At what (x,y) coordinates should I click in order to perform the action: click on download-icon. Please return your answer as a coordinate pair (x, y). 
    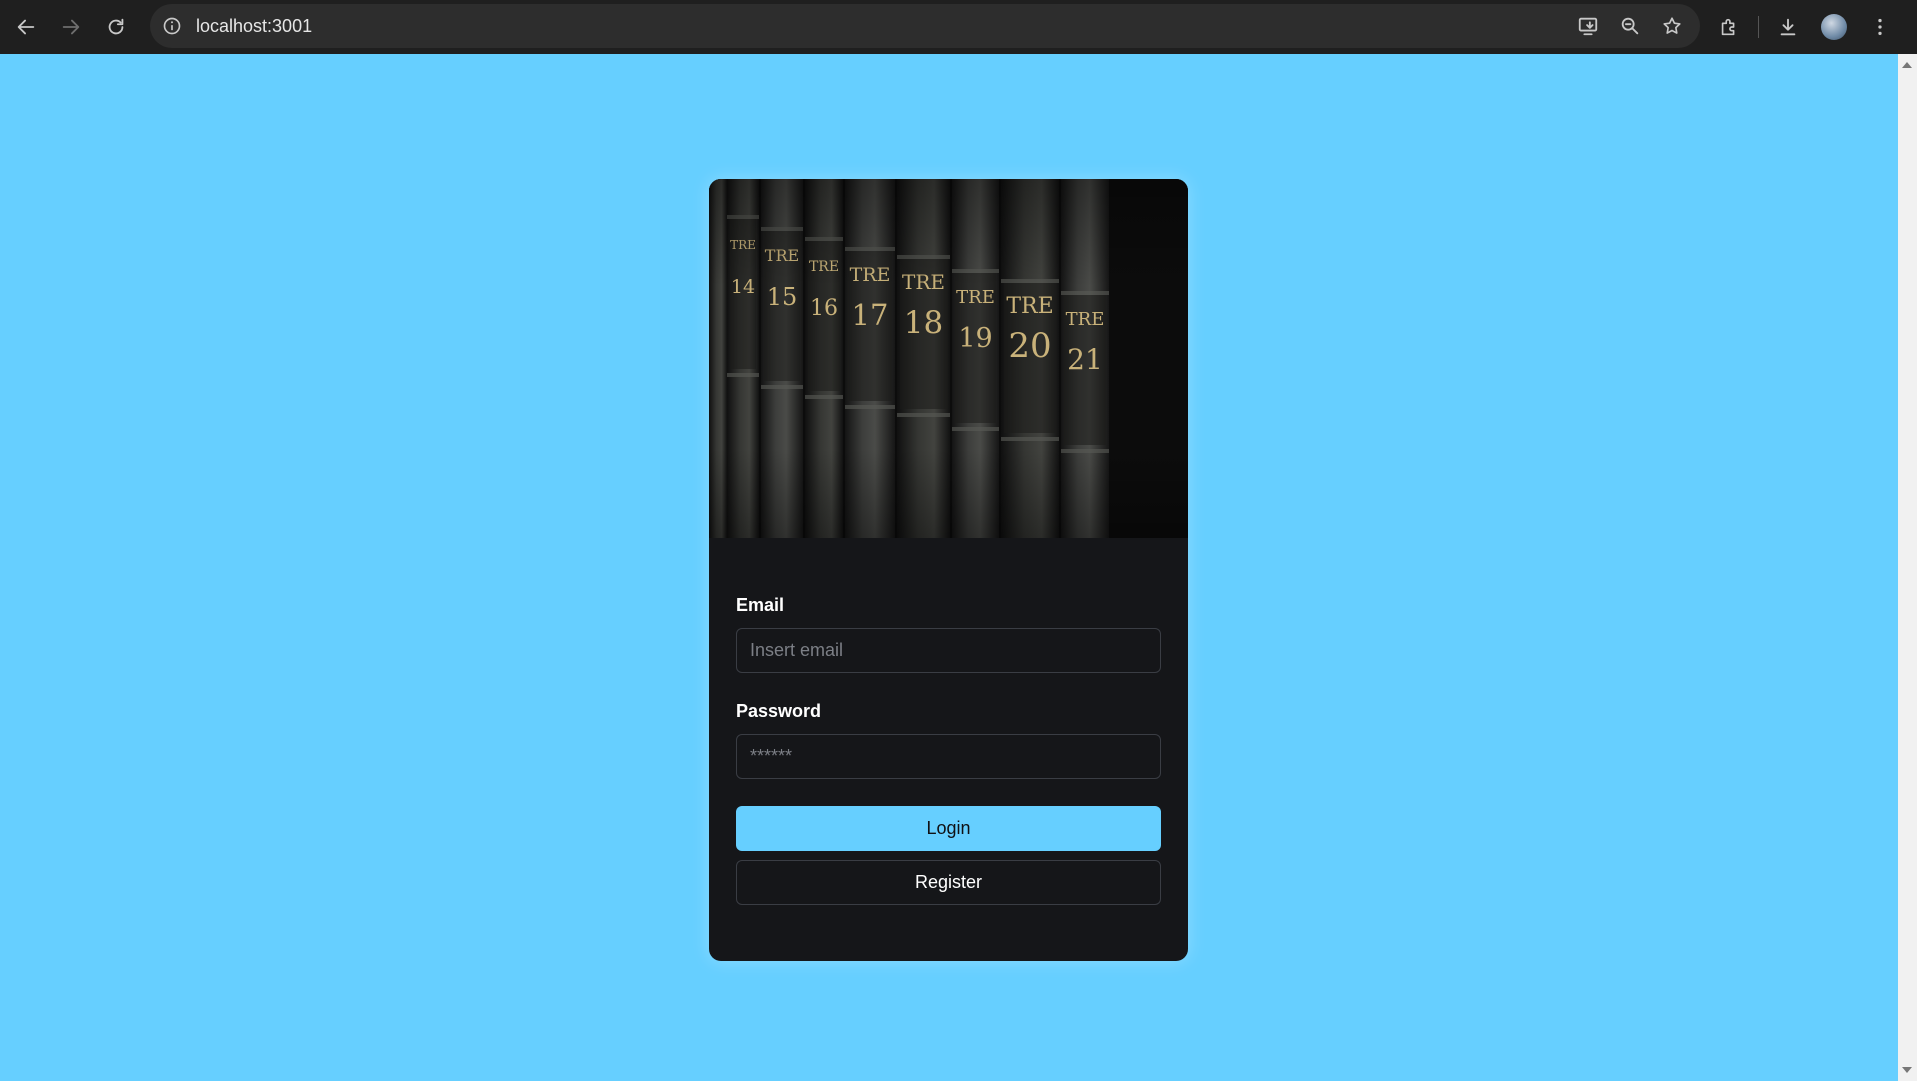
    Looking at the image, I should click on (1788, 27).